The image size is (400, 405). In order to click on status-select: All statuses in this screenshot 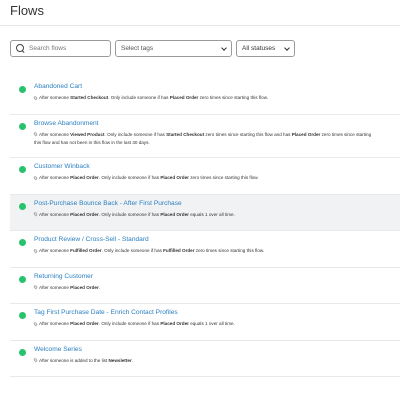, I will do `click(265, 48)`.